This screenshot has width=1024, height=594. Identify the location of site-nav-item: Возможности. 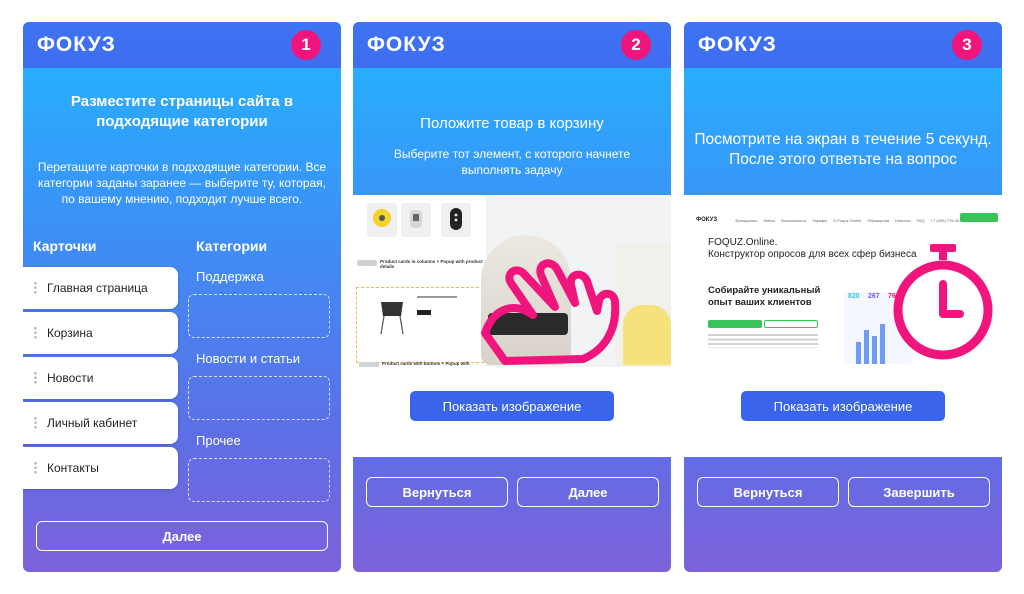
(794, 220).